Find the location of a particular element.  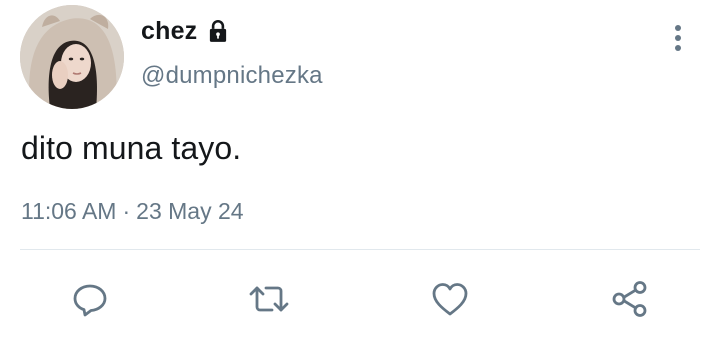

author-display-name: chez is located at coordinates (186, 31).